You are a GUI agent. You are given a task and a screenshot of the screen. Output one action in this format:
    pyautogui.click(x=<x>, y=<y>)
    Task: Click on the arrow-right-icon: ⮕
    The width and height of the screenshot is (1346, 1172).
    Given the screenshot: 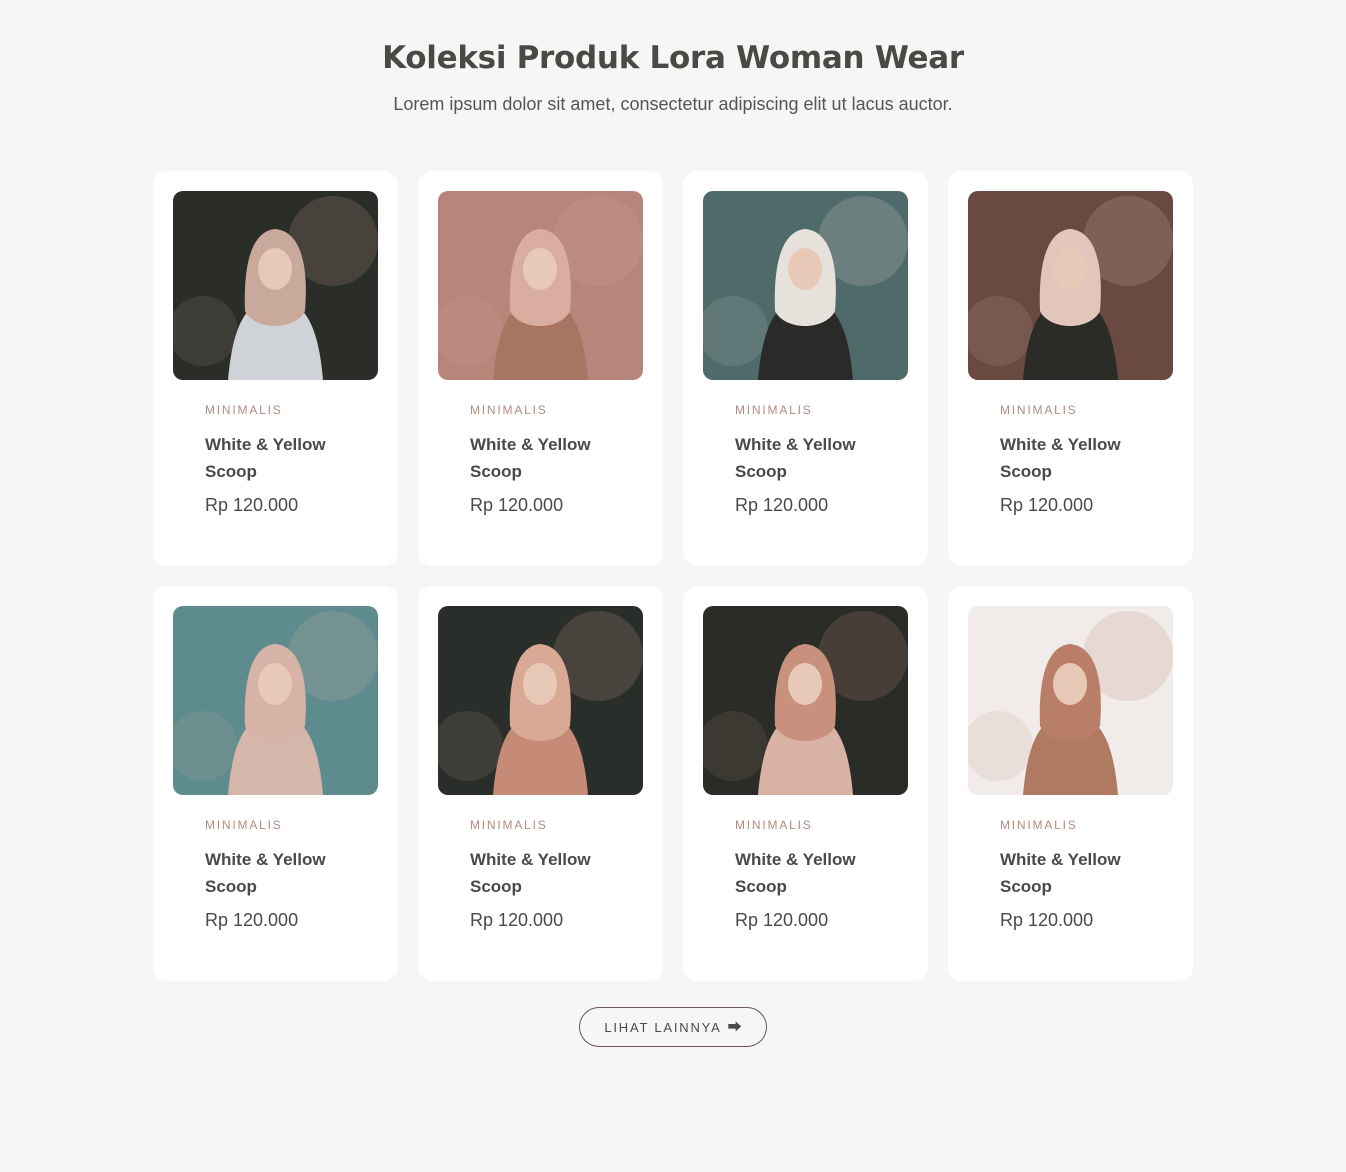 What is the action you would take?
    pyautogui.click(x=734, y=1027)
    